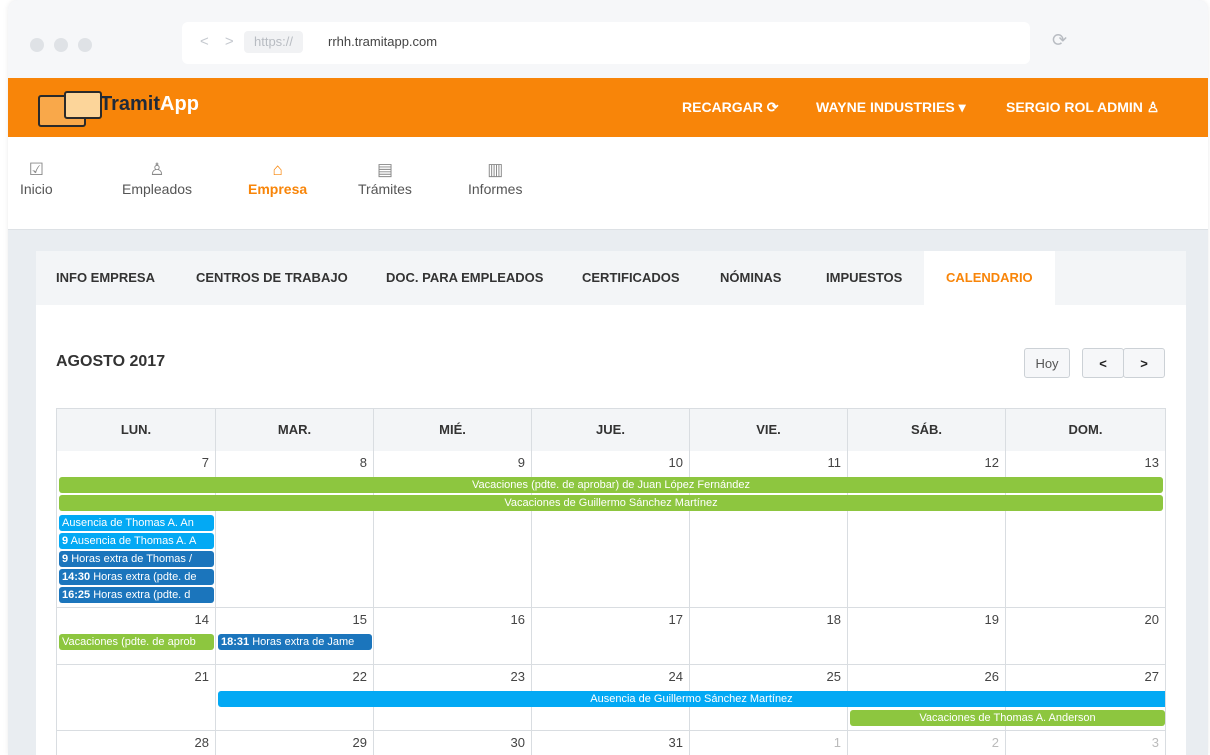 The image size is (1210, 755). What do you see at coordinates (61, 45) in the screenshot?
I see `window-minimize-dot` at bounding box center [61, 45].